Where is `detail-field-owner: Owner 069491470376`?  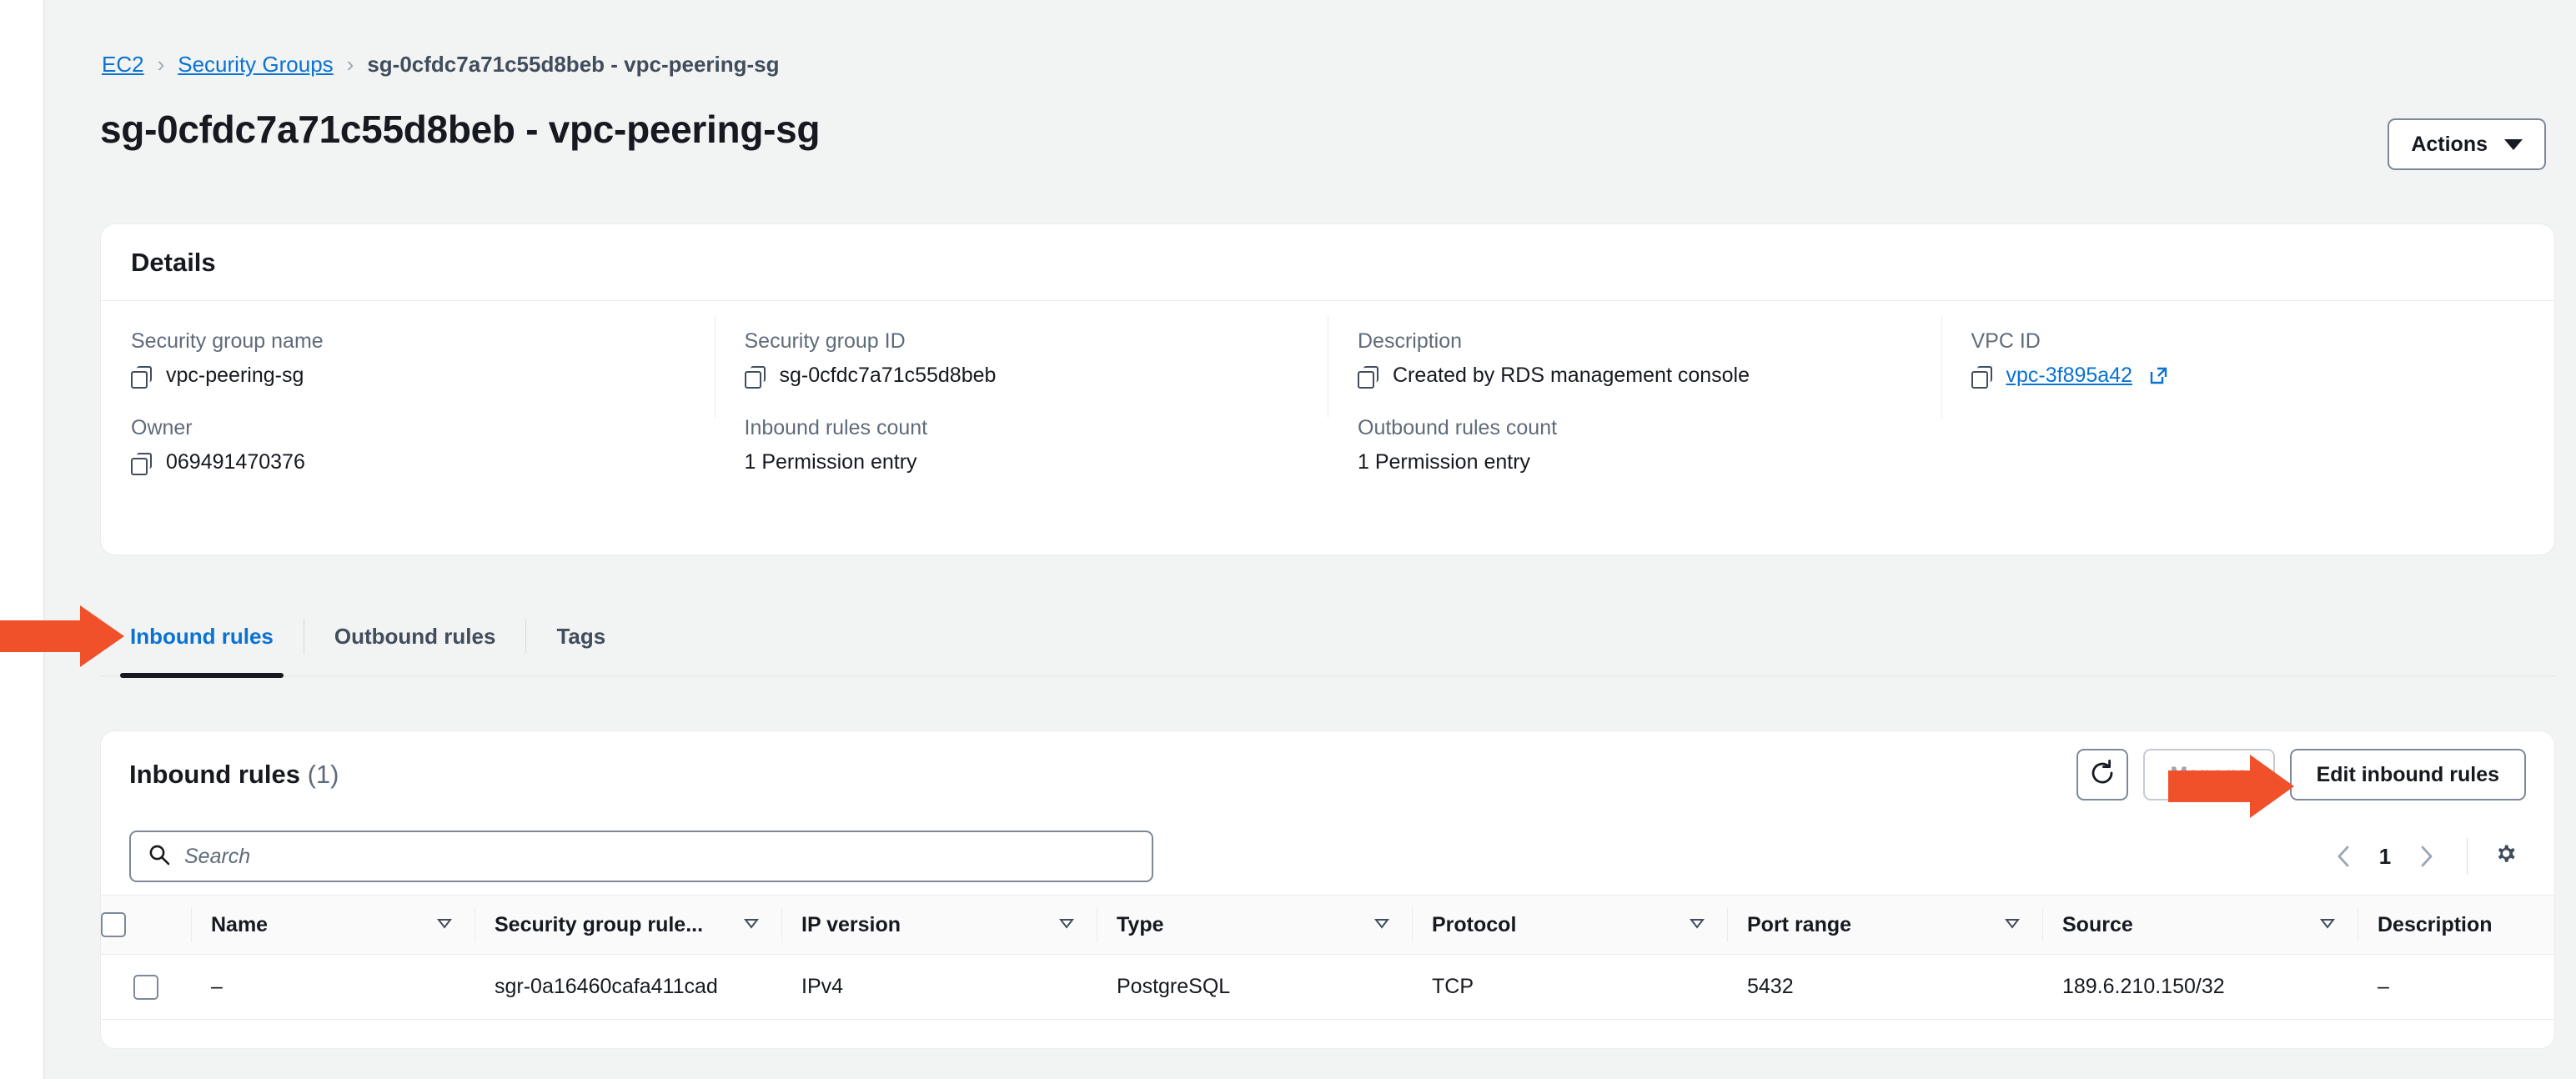
detail-field-owner: Owner 069491470376 is located at coordinates (423, 445).